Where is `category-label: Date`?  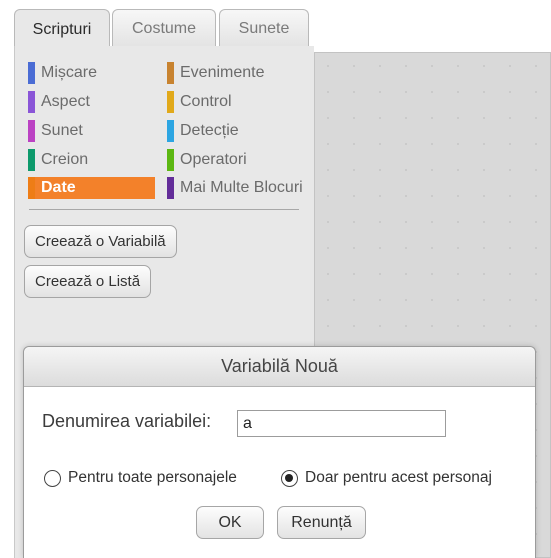 category-label: Date is located at coordinates (58, 187).